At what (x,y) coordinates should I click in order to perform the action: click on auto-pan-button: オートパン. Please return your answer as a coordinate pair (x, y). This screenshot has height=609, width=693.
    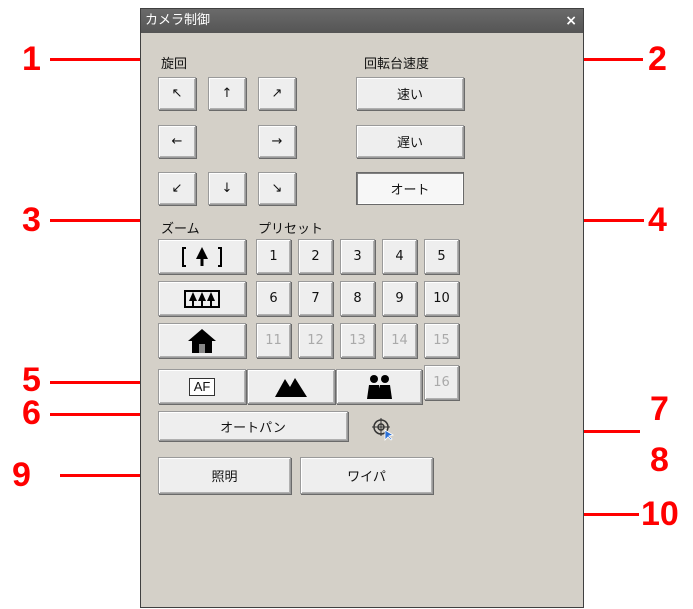
    Looking at the image, I should click on (253, 426).